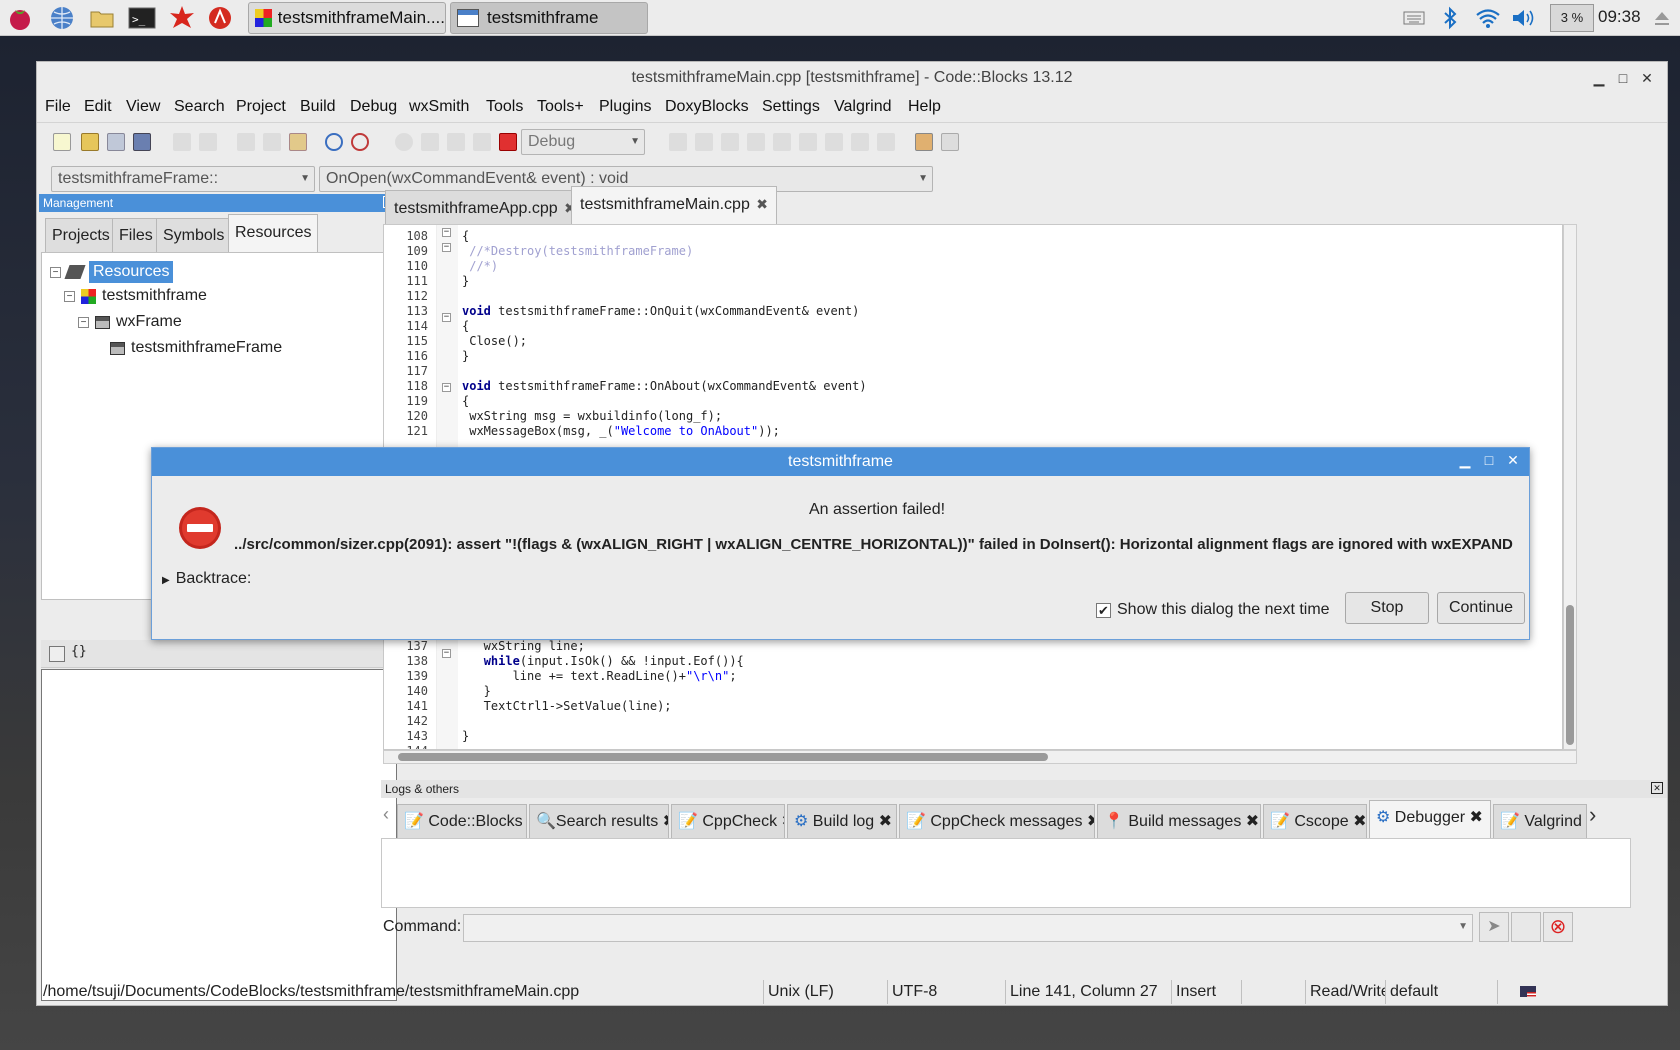 The width and height of the screenshot is (1680, 1050). Describe the element at coordinates (220, 18) in the screenshot. I see `wolfram-icon` at that location.